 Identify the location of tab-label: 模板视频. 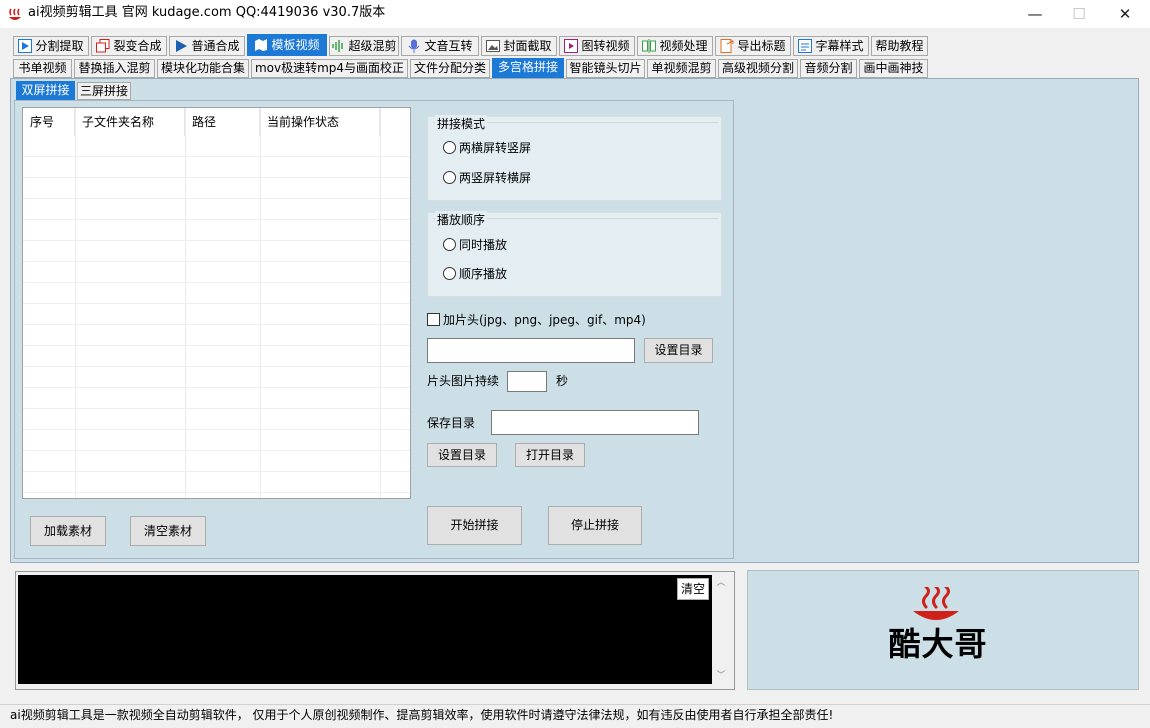
(295, 45).